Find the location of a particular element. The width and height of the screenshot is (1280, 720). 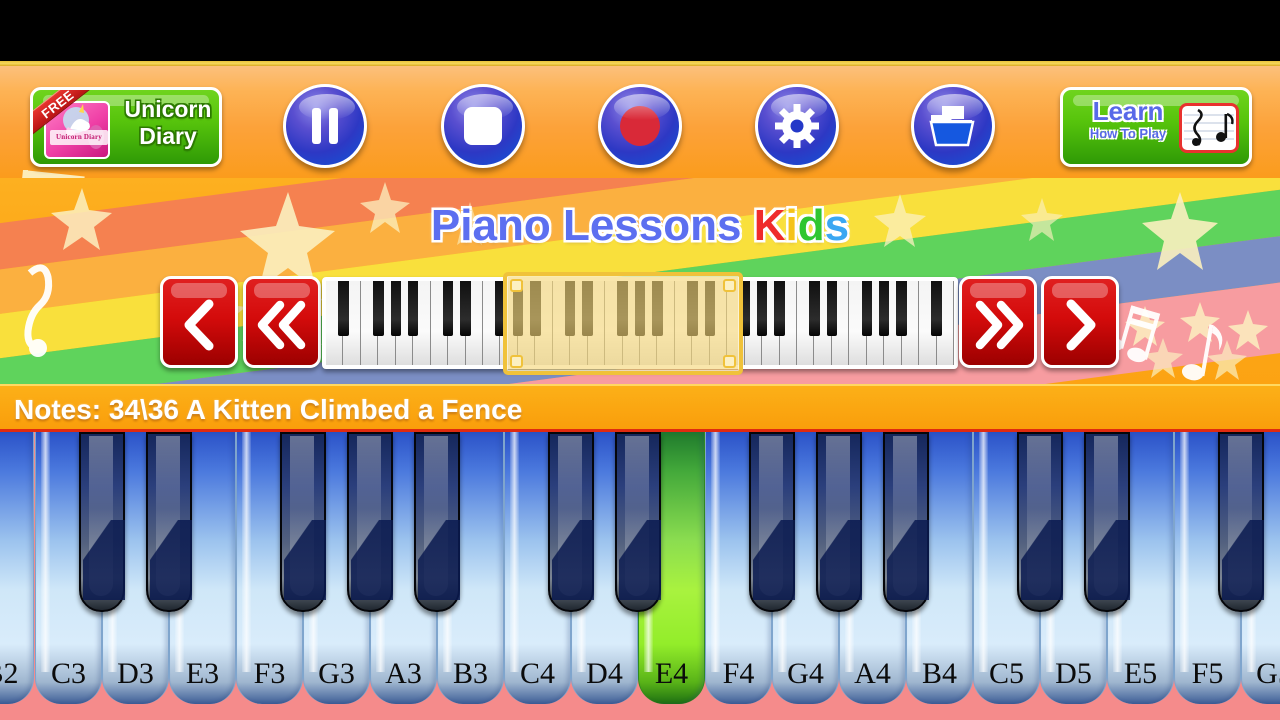

selector-handle-bottom-right is located at coordinates (729, 361).